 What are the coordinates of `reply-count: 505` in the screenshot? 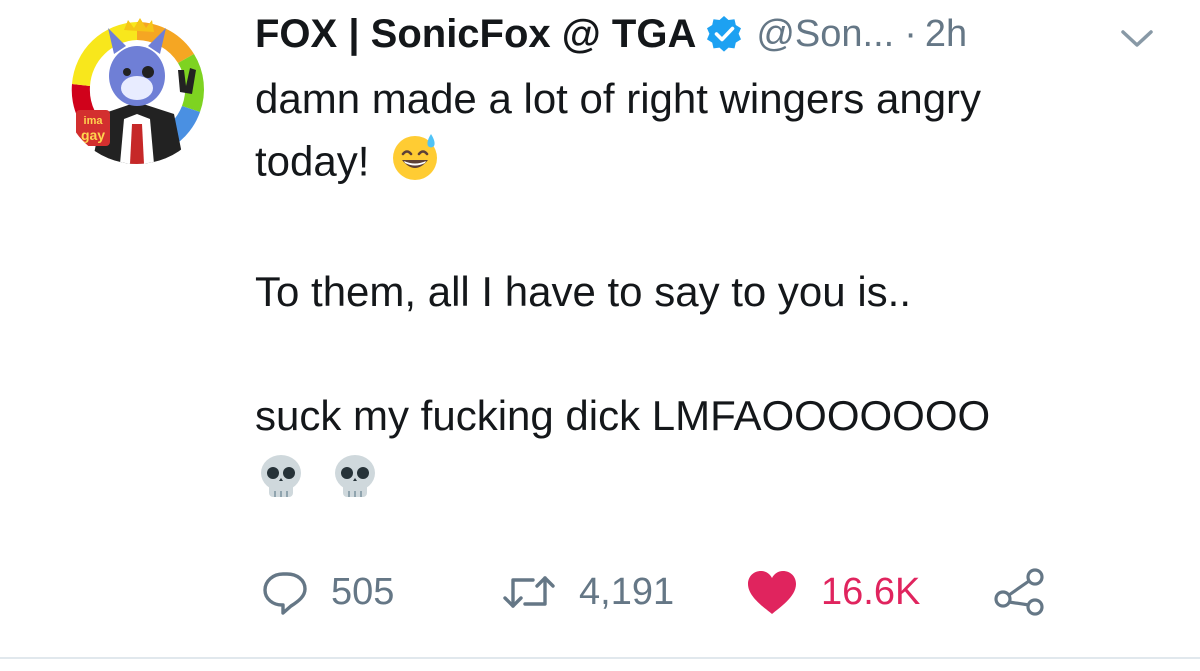 It's located at (363, 591).